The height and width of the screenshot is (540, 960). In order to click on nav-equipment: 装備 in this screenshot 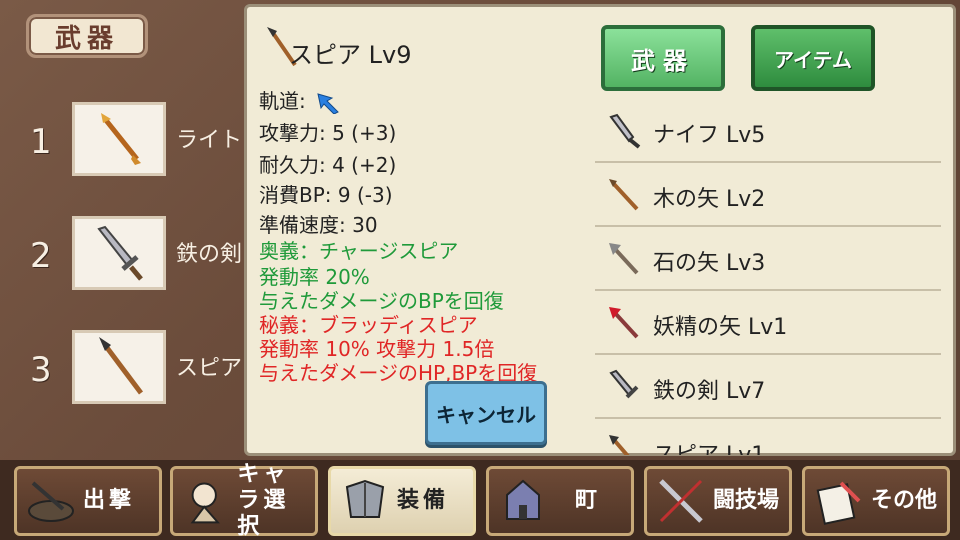, I will do `click(402, 501)`.